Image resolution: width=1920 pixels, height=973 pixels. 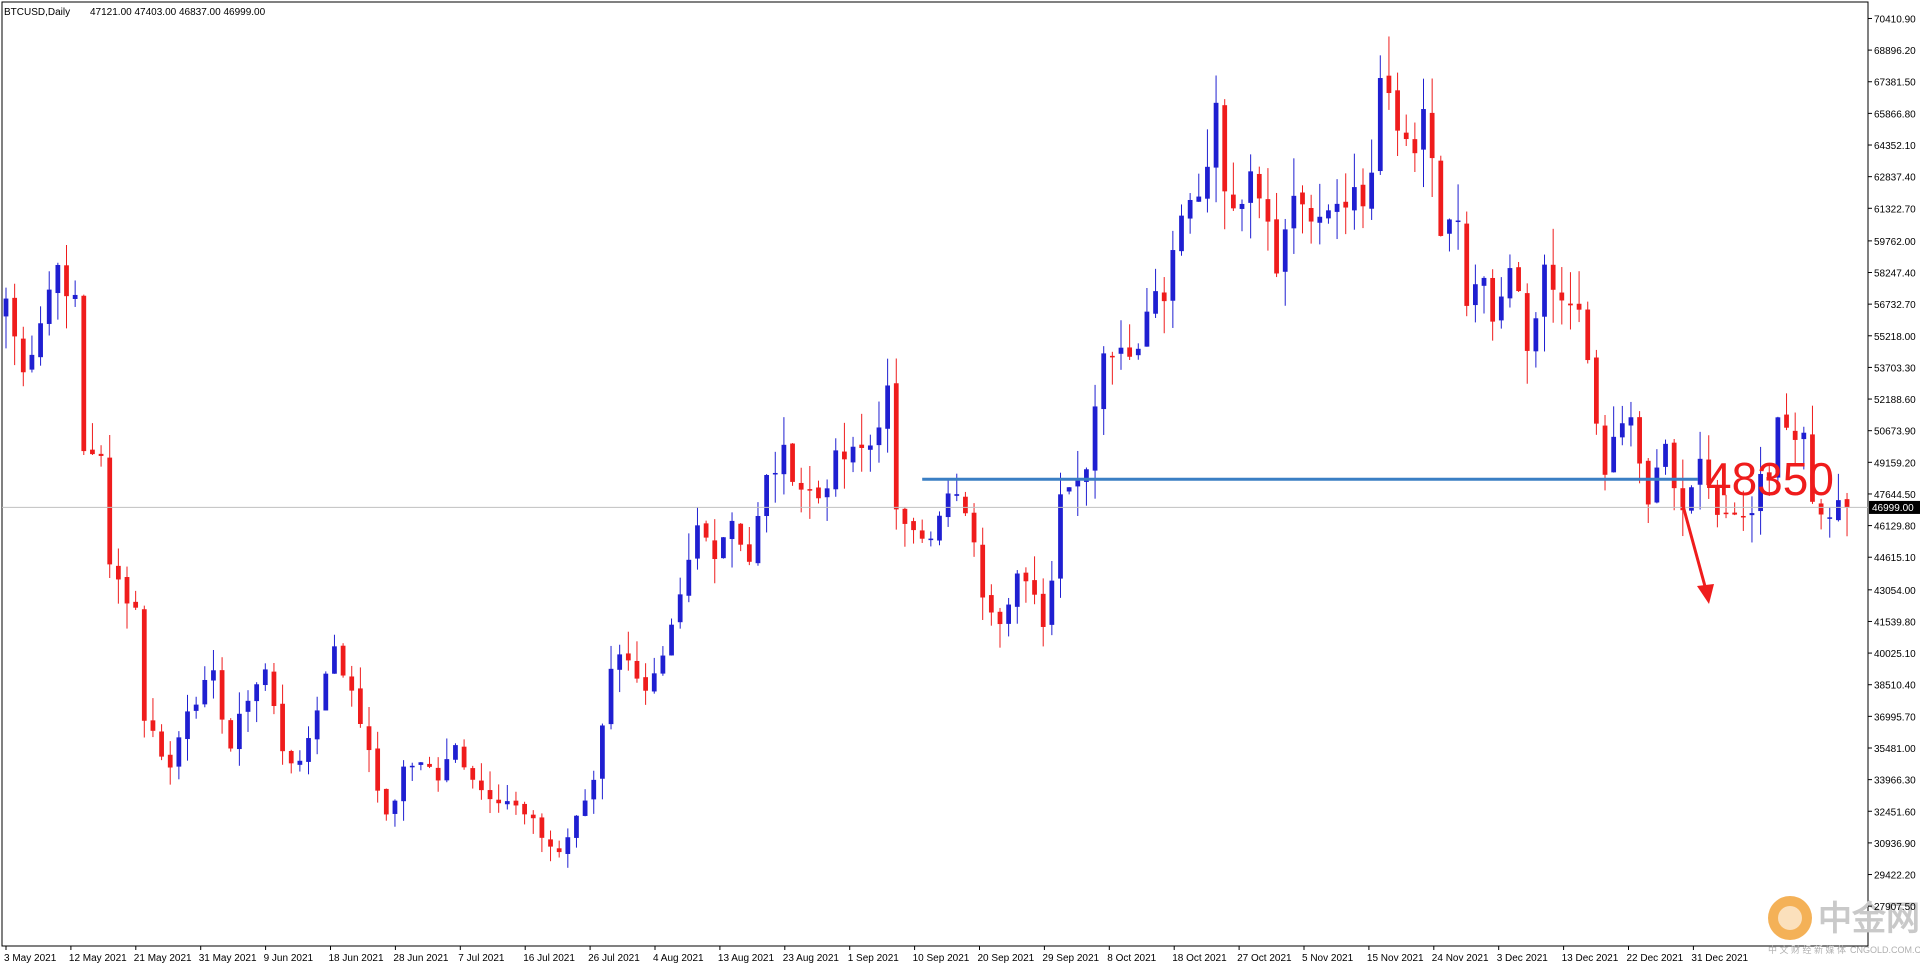 What do you see at coordinates (1770, 479) in the screenshot?
I see `level-annotation: 48350` at bounding box center [1770, 479].